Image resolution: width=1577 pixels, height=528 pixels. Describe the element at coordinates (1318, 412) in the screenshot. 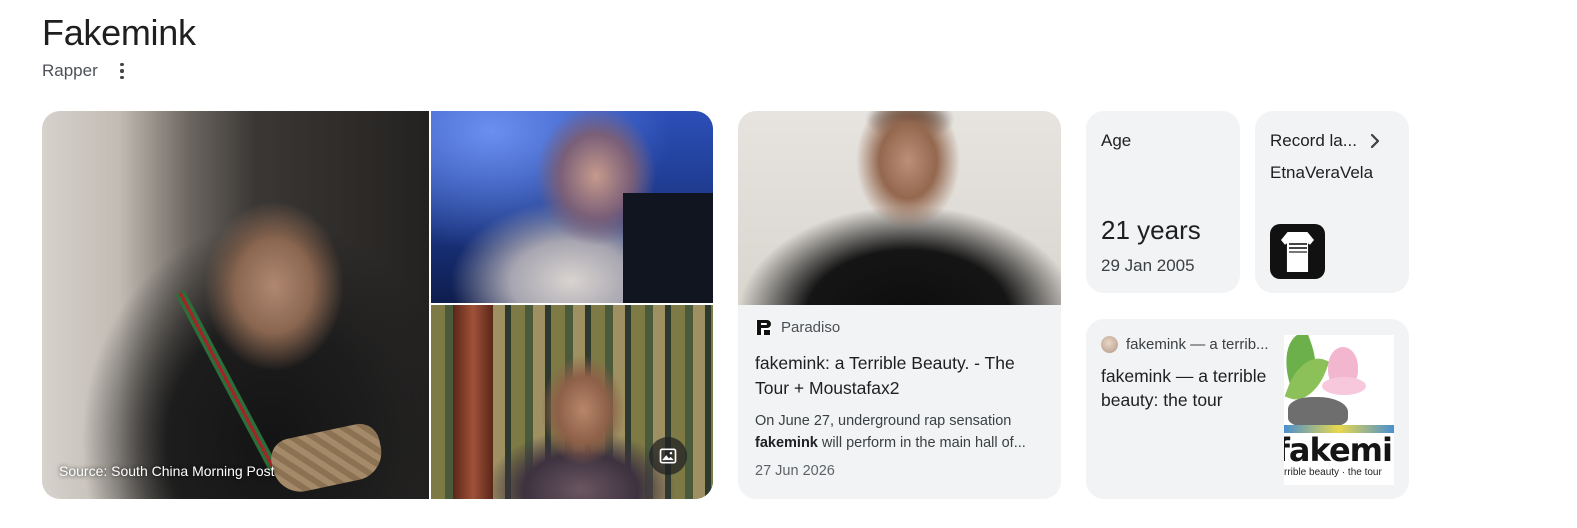

I see `rhino-shape` at that location.